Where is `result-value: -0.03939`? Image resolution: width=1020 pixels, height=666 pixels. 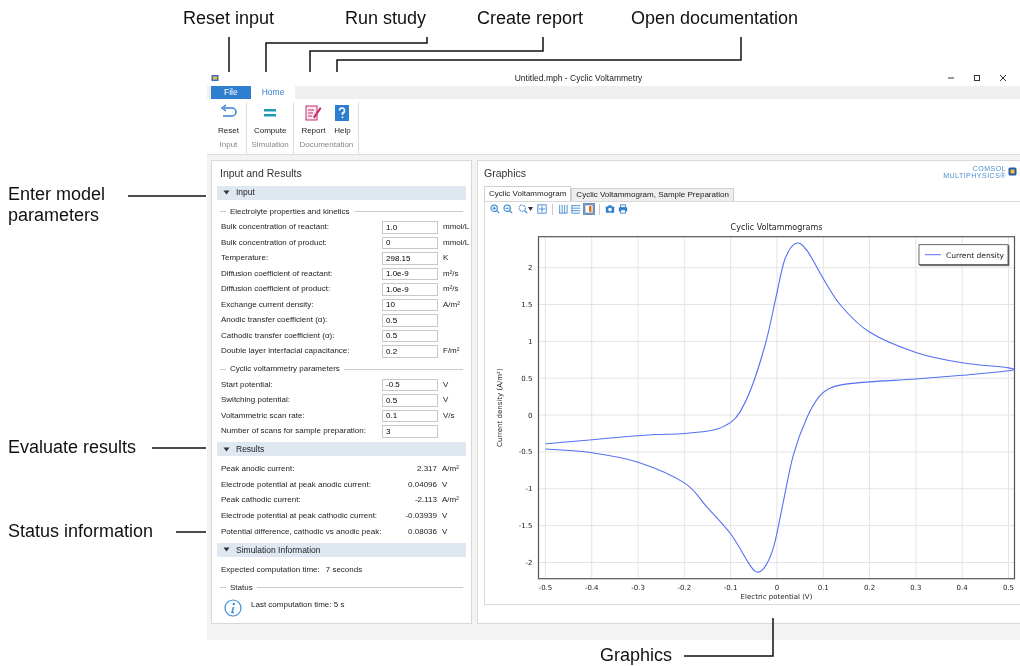 result-value: -0.03939 is located at coordinates (420, 516).